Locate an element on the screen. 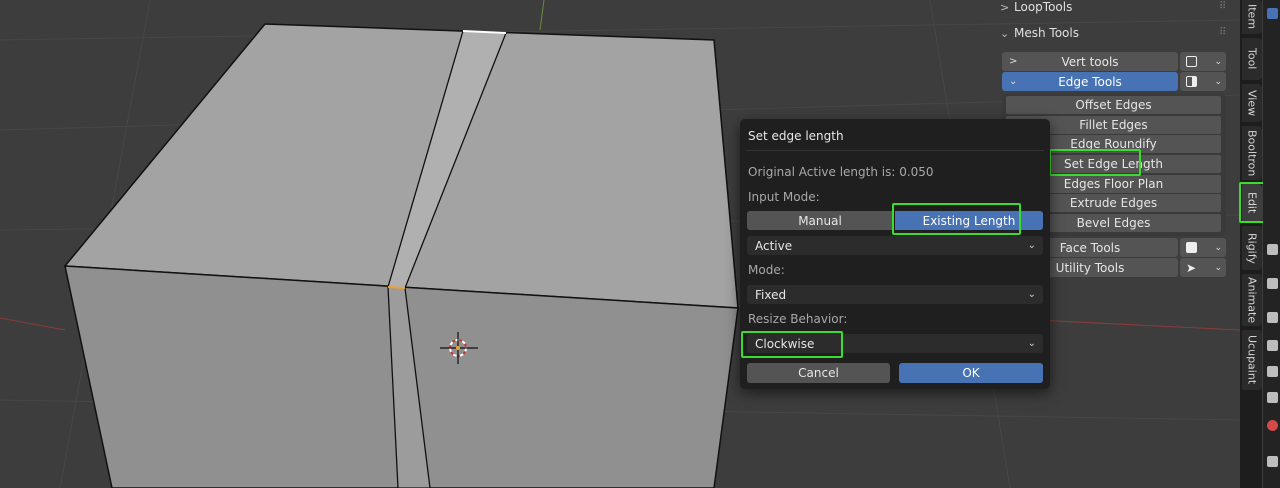 The width and height of the screenshot is (1280, 488). texture-icon is located at coordinates (1272, 461).